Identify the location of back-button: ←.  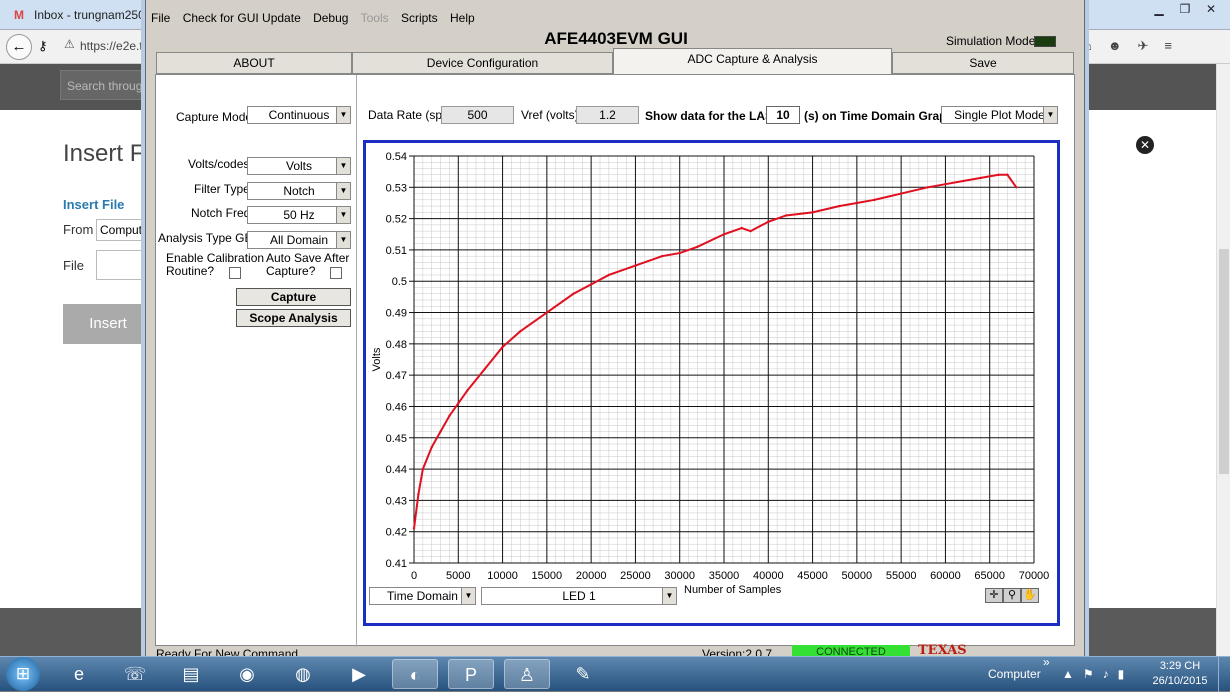
(19, 47).